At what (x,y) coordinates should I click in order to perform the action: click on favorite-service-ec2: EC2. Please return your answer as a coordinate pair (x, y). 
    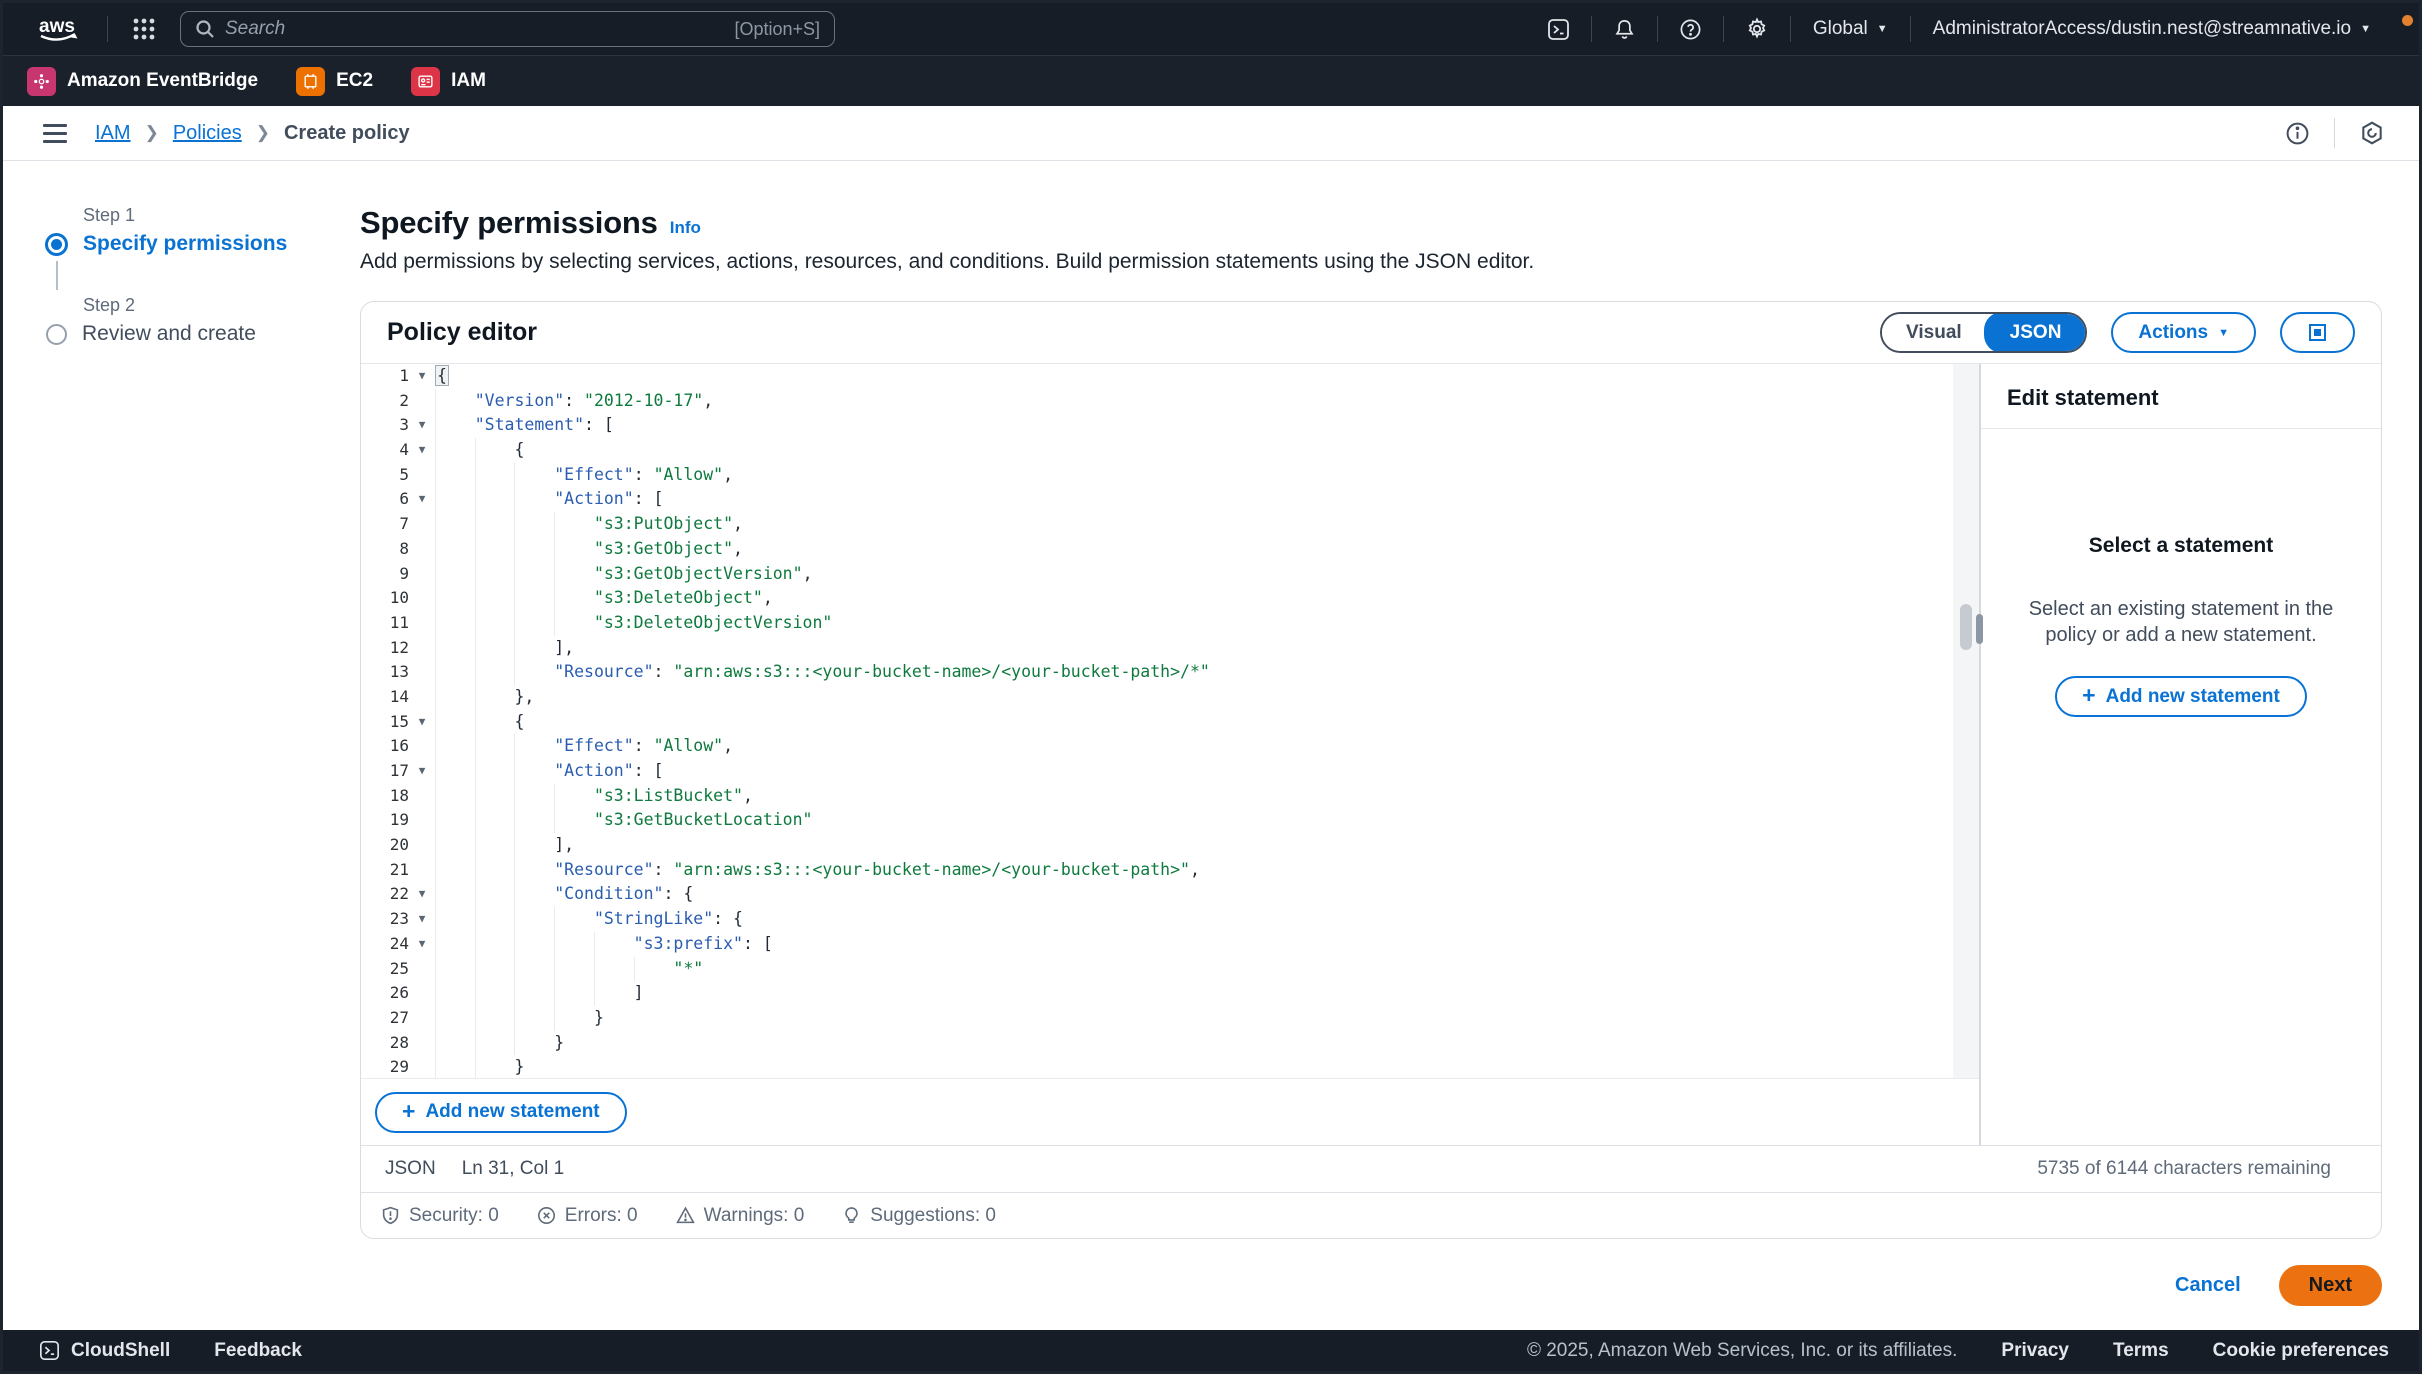
    Looking at the image, I should click on (334, 81).